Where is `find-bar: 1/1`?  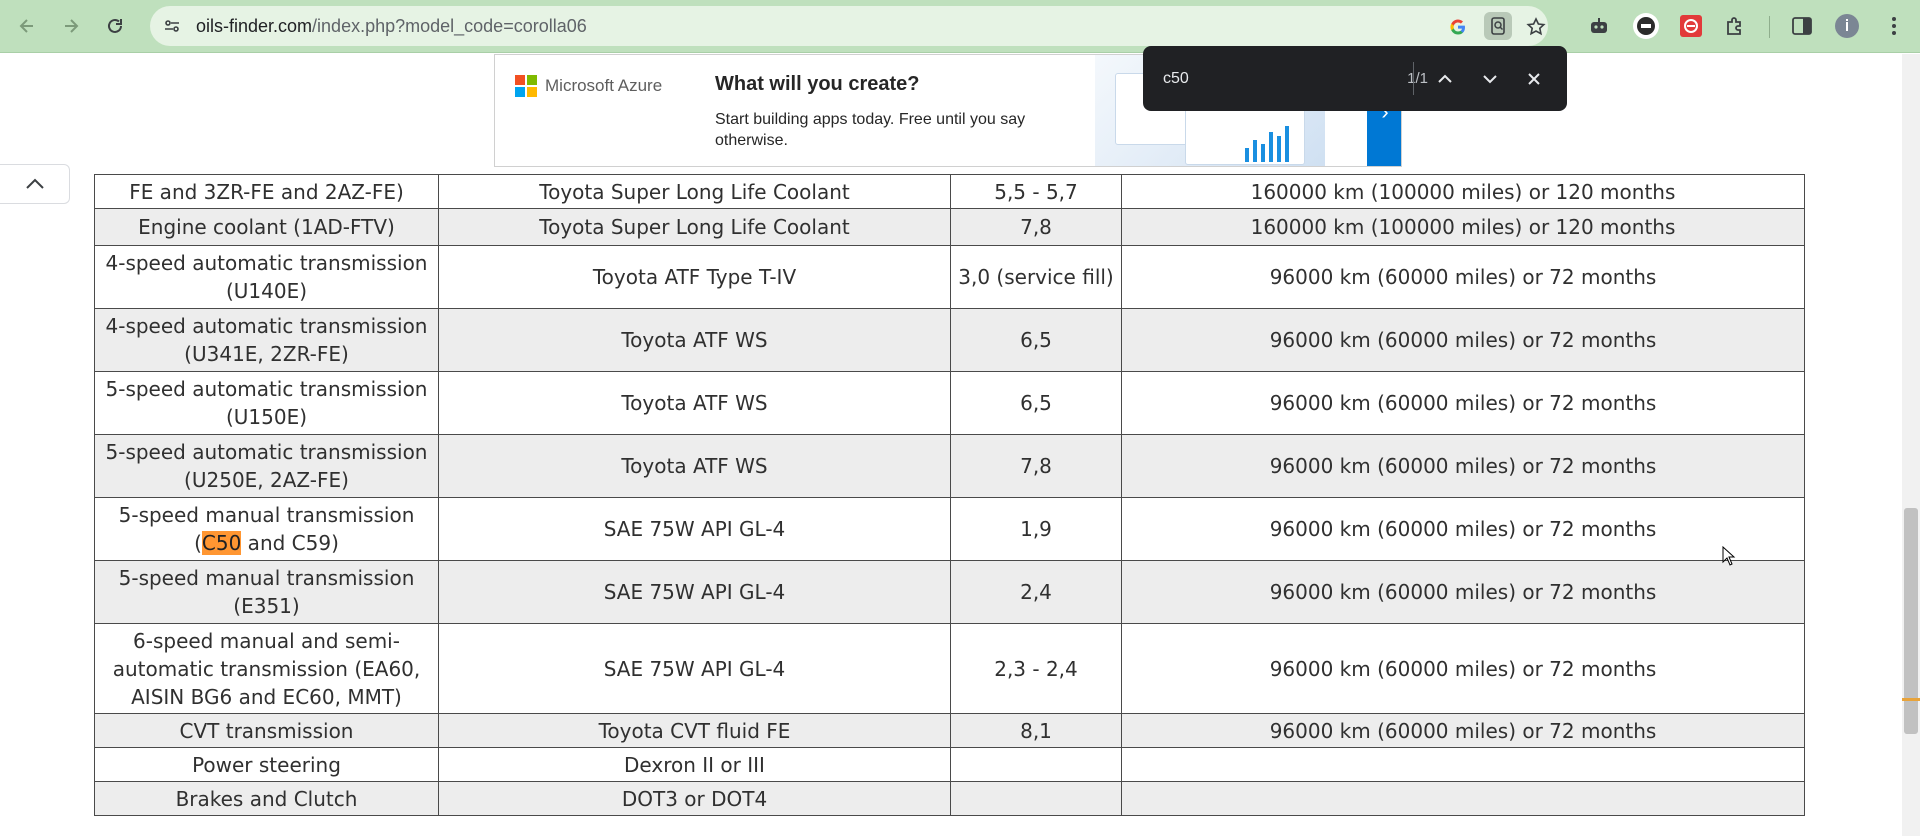 find-bar: 1/1 is located at coordinates (1355, 78).